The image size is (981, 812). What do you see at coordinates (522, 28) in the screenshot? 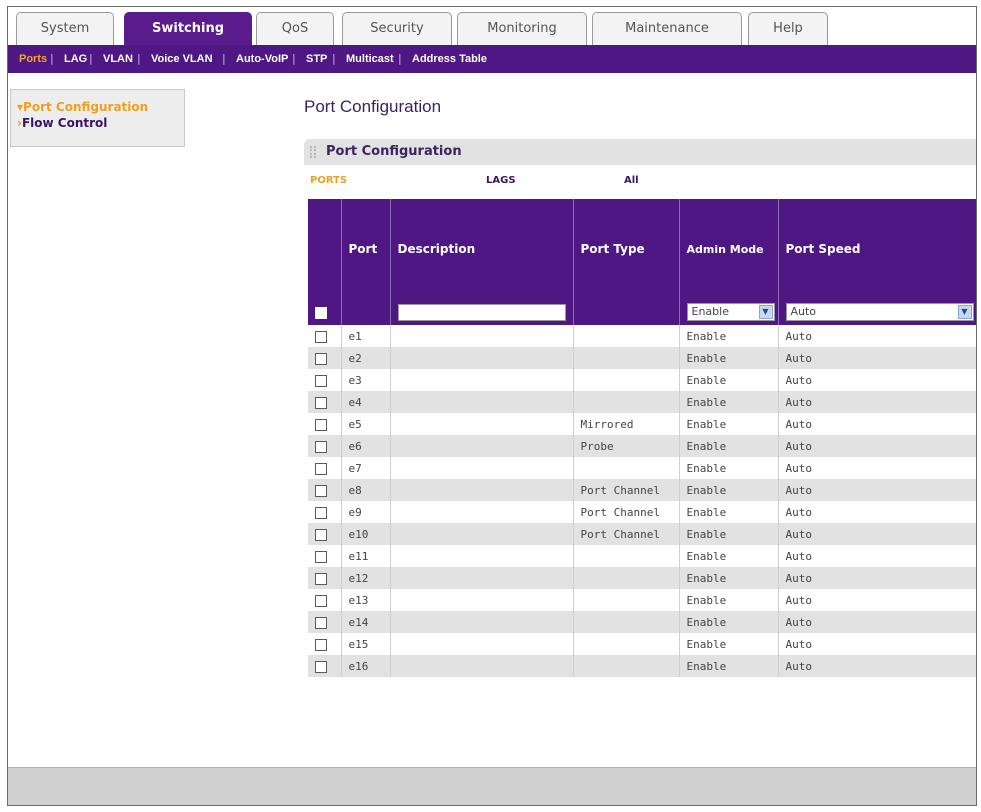
I see `tab-monitoring: Monitoring` at bounding box center [522, 28].